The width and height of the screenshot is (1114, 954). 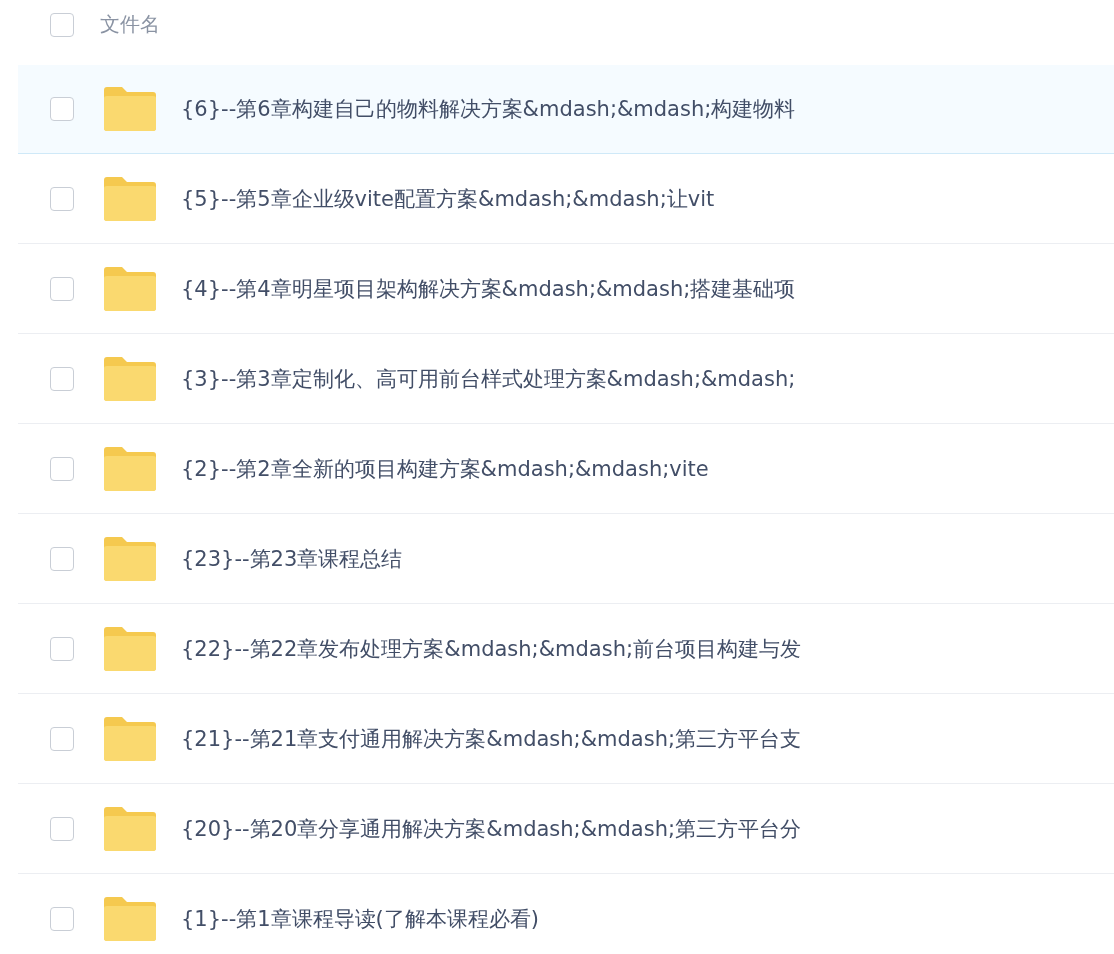 I want to click on file-row: {21}--第21章支付通用解决方案&mdash;&mdash;第三方平台支, so click(x=566, y=739).